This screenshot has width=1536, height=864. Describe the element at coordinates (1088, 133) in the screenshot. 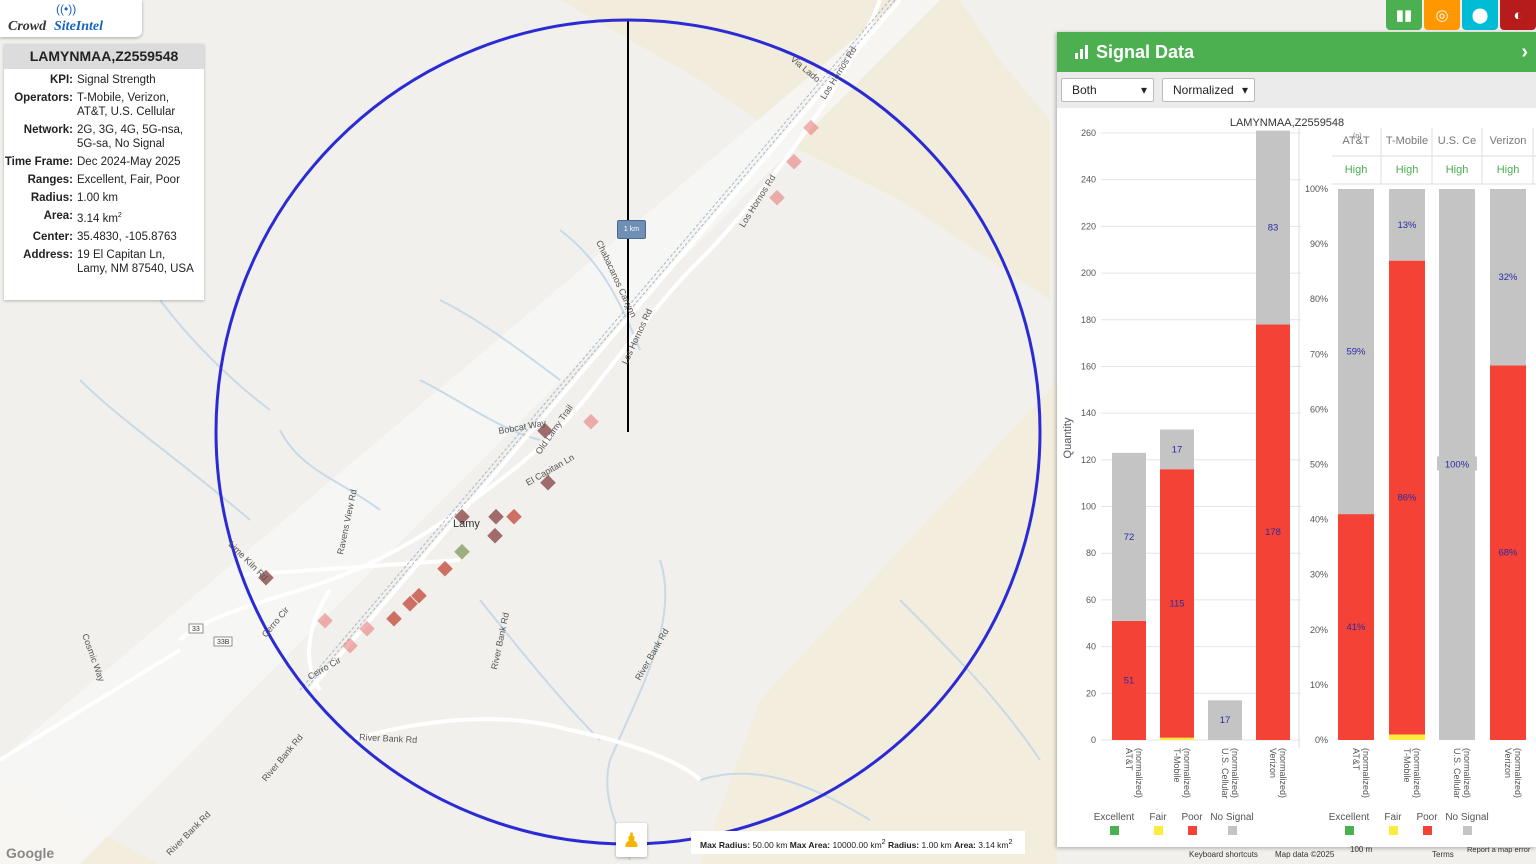

I see `y-tick-label: 260` at that location.